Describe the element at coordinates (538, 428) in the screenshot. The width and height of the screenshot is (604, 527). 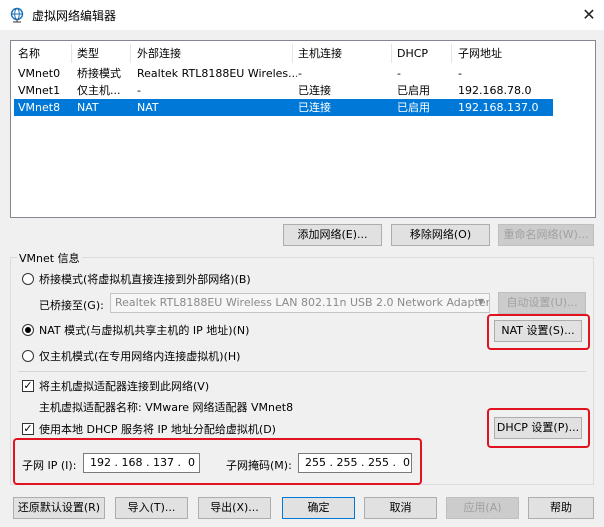
I see `highlight-box-dhcp` at that location.